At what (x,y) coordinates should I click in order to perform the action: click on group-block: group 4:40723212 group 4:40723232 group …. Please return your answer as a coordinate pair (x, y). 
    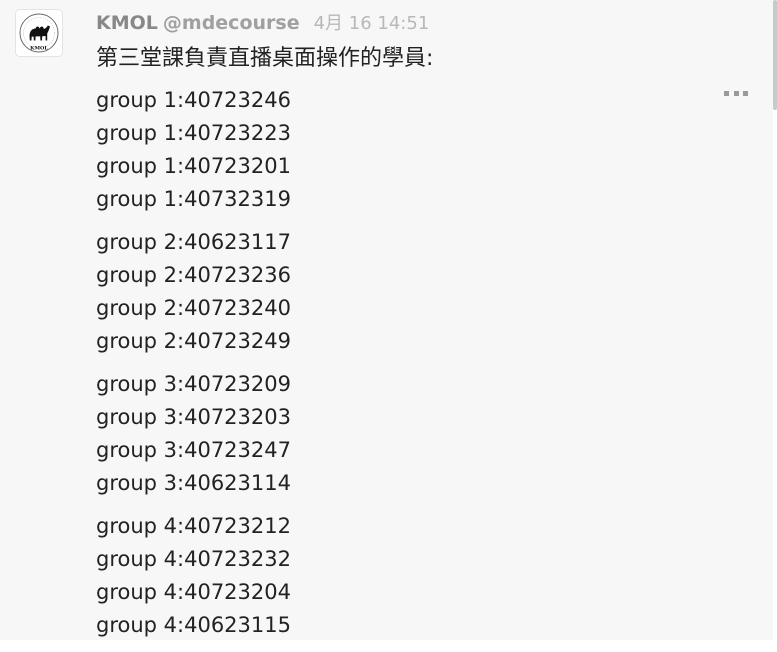
    Looking at the image, I should click on (193, 576).